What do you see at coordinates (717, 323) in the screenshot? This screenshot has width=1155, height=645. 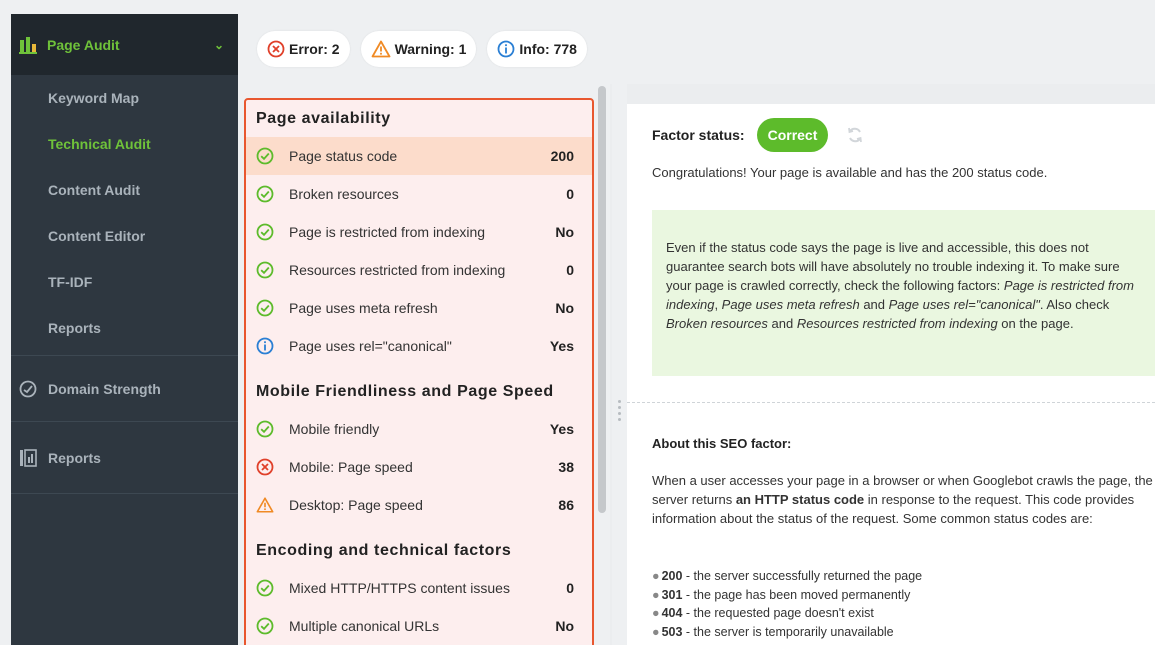 I see `note-text-part: Broken resources` at bounding box center [717, 323].